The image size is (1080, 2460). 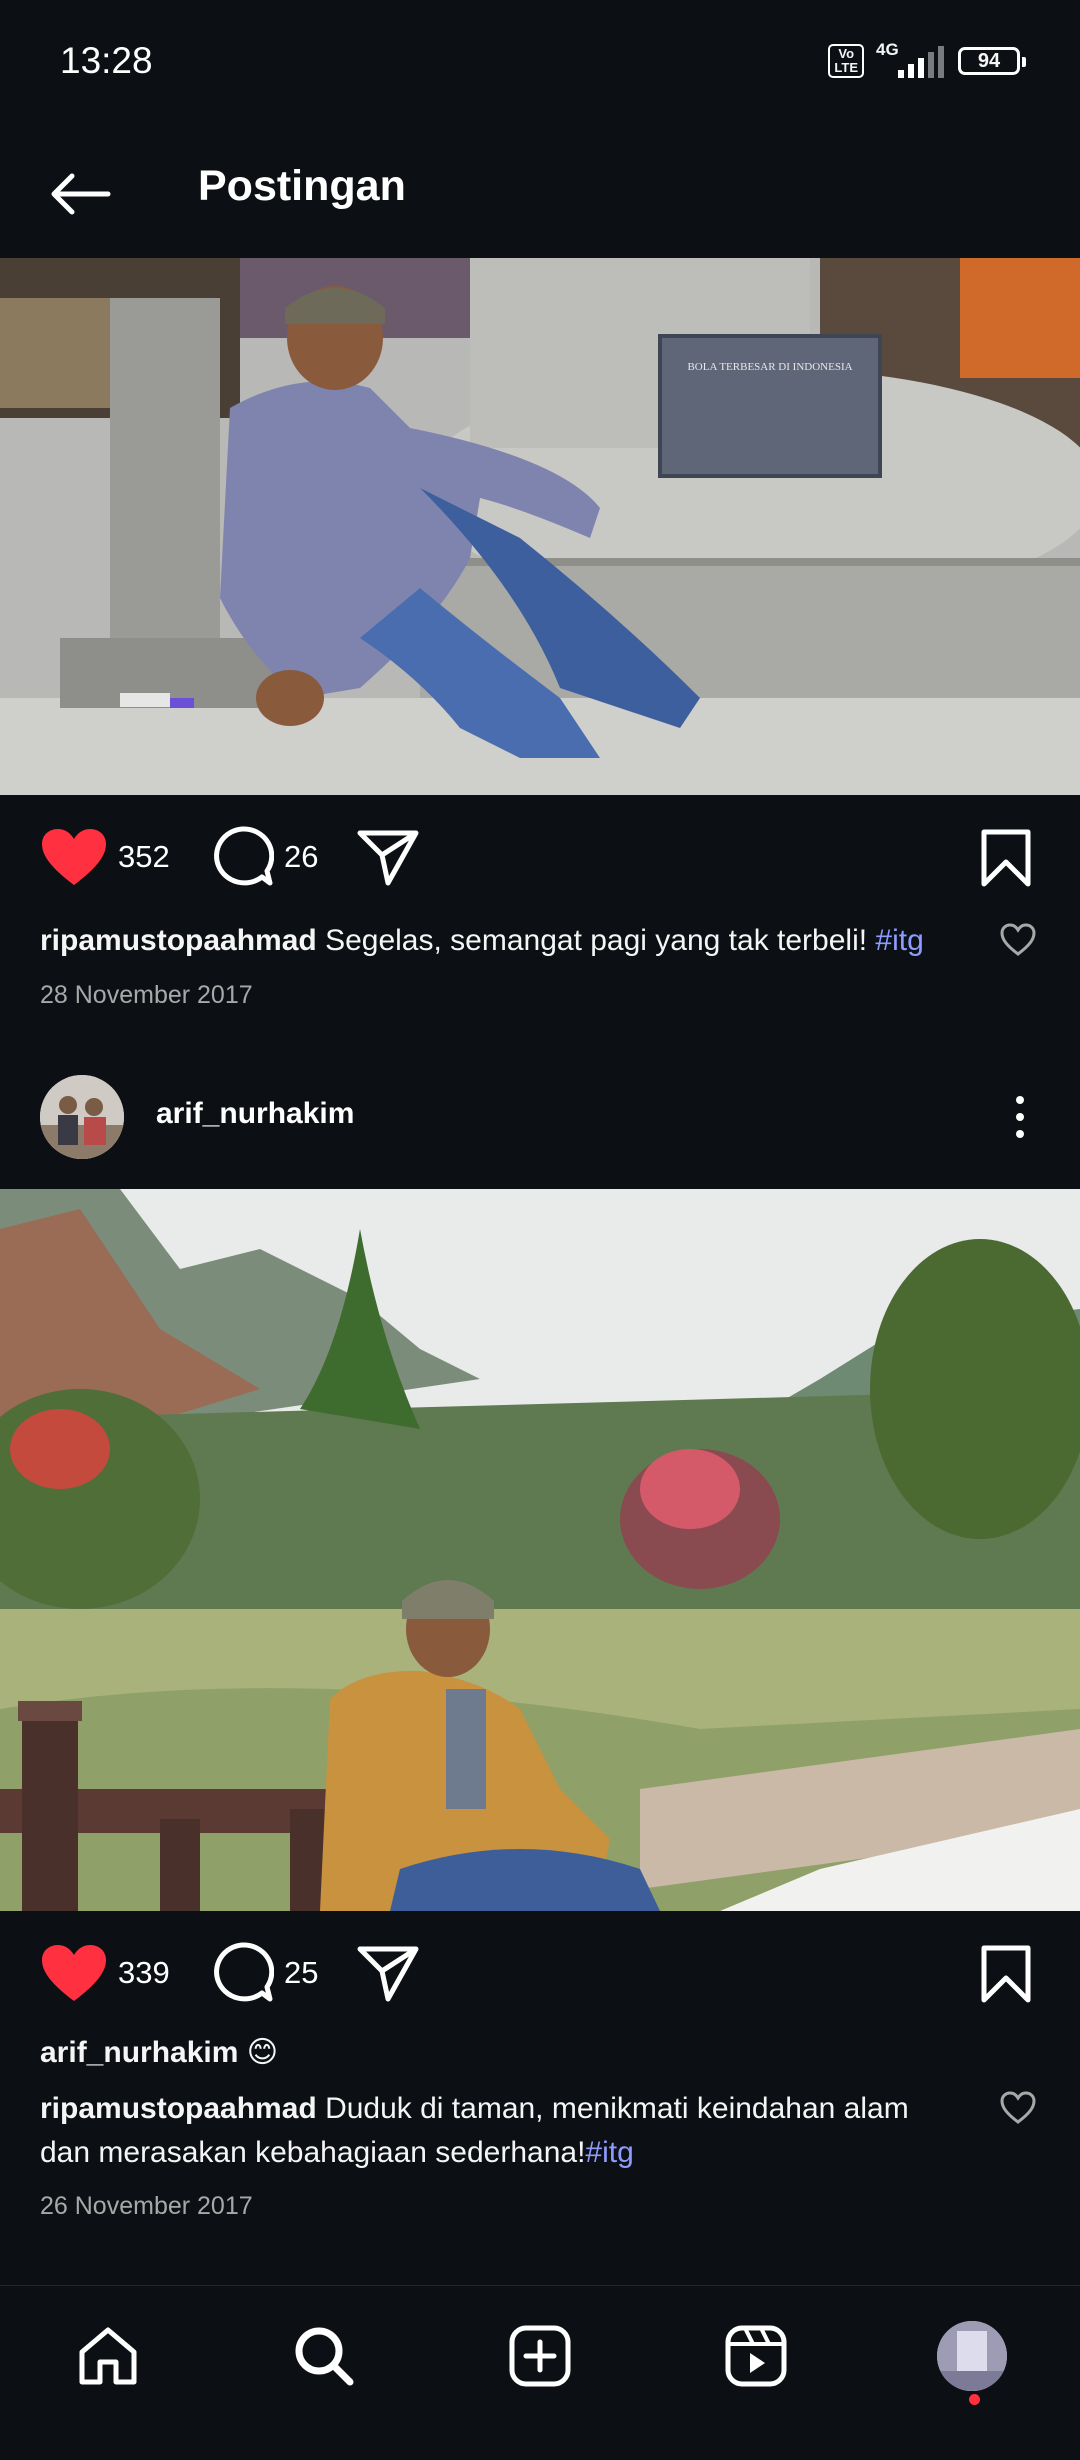 I want to click on nav-create, so click(x=540, y=2356).